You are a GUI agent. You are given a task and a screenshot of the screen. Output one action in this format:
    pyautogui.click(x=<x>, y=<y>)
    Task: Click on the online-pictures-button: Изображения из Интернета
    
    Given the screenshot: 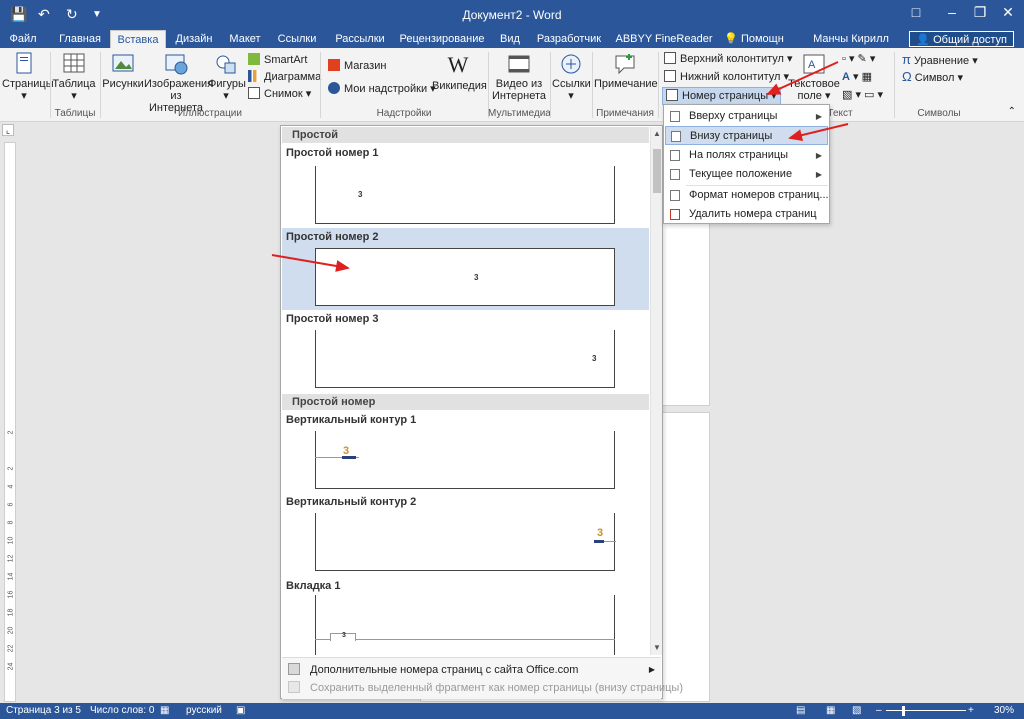 What is the action you would take?
    pyautogui.click(x=178, y=83)
    